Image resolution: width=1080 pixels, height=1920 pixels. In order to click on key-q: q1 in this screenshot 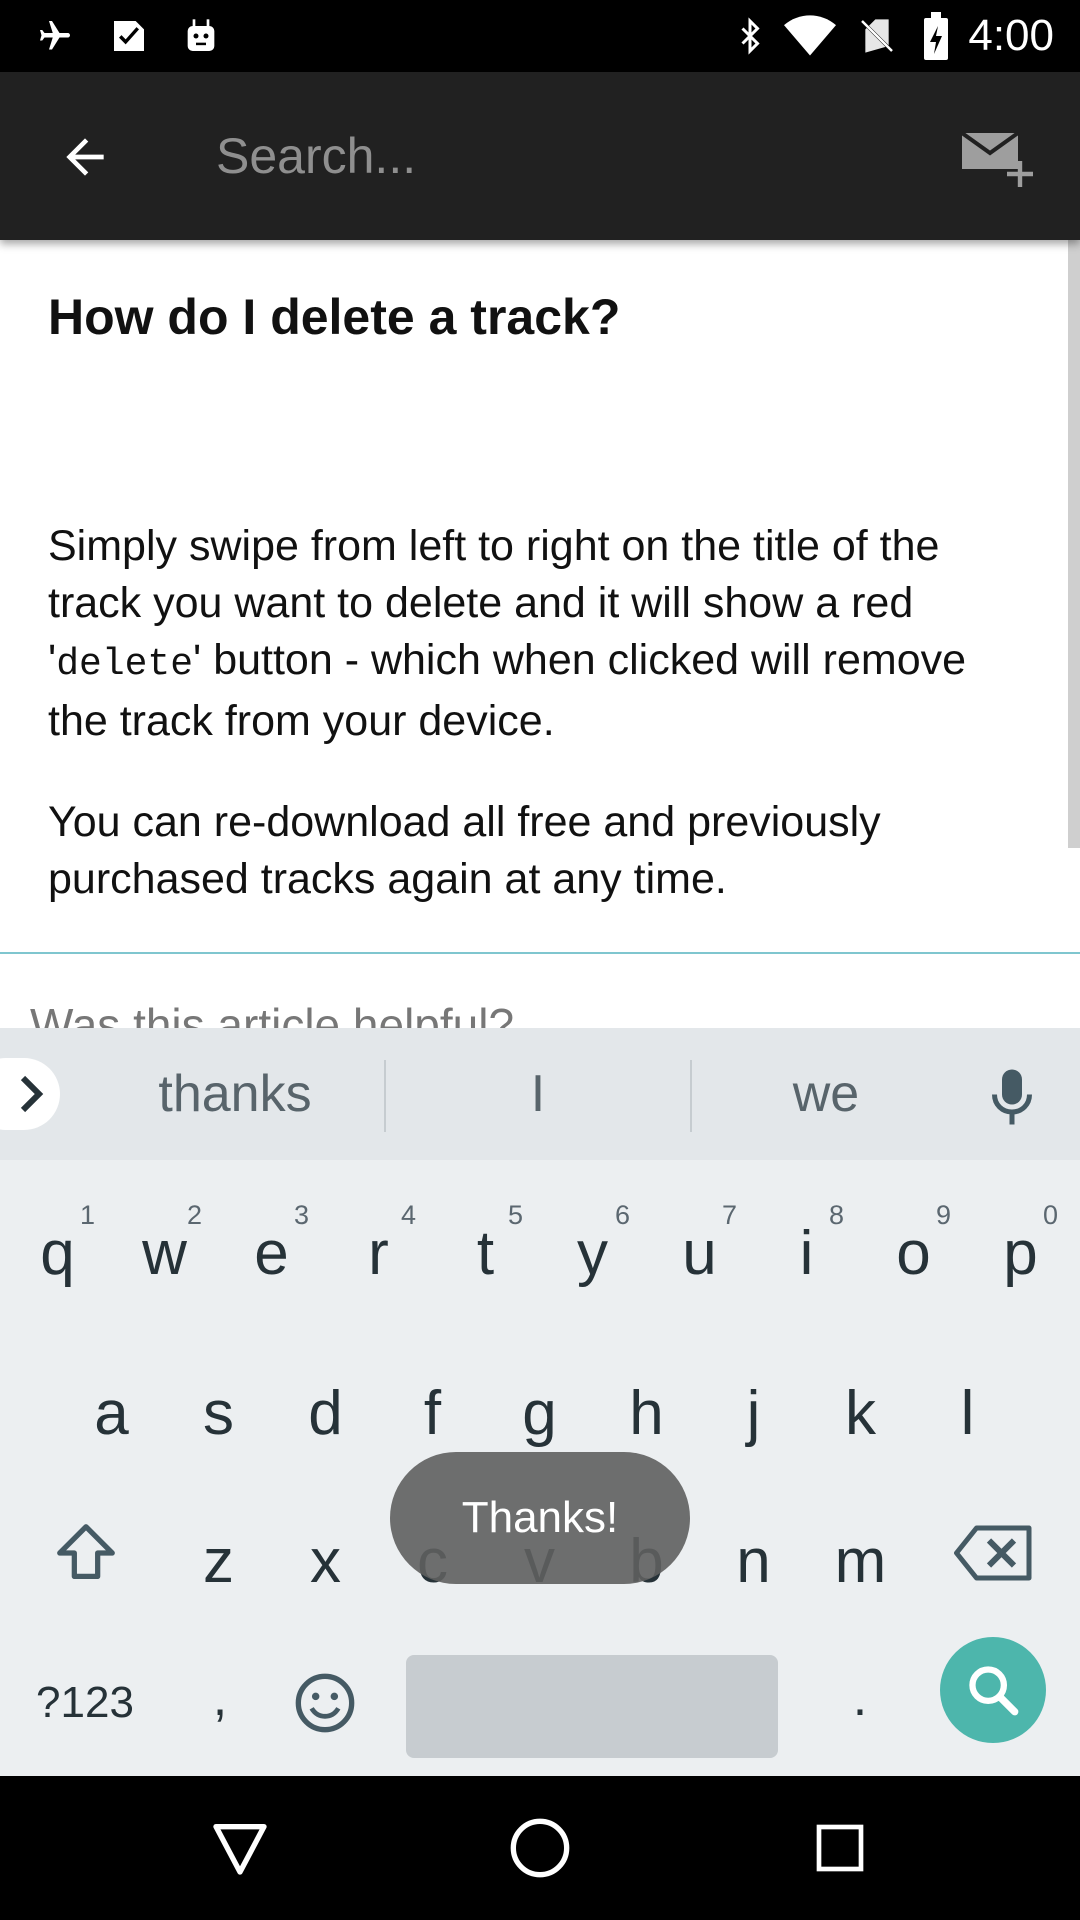, I will do `click(57, 1253)`.